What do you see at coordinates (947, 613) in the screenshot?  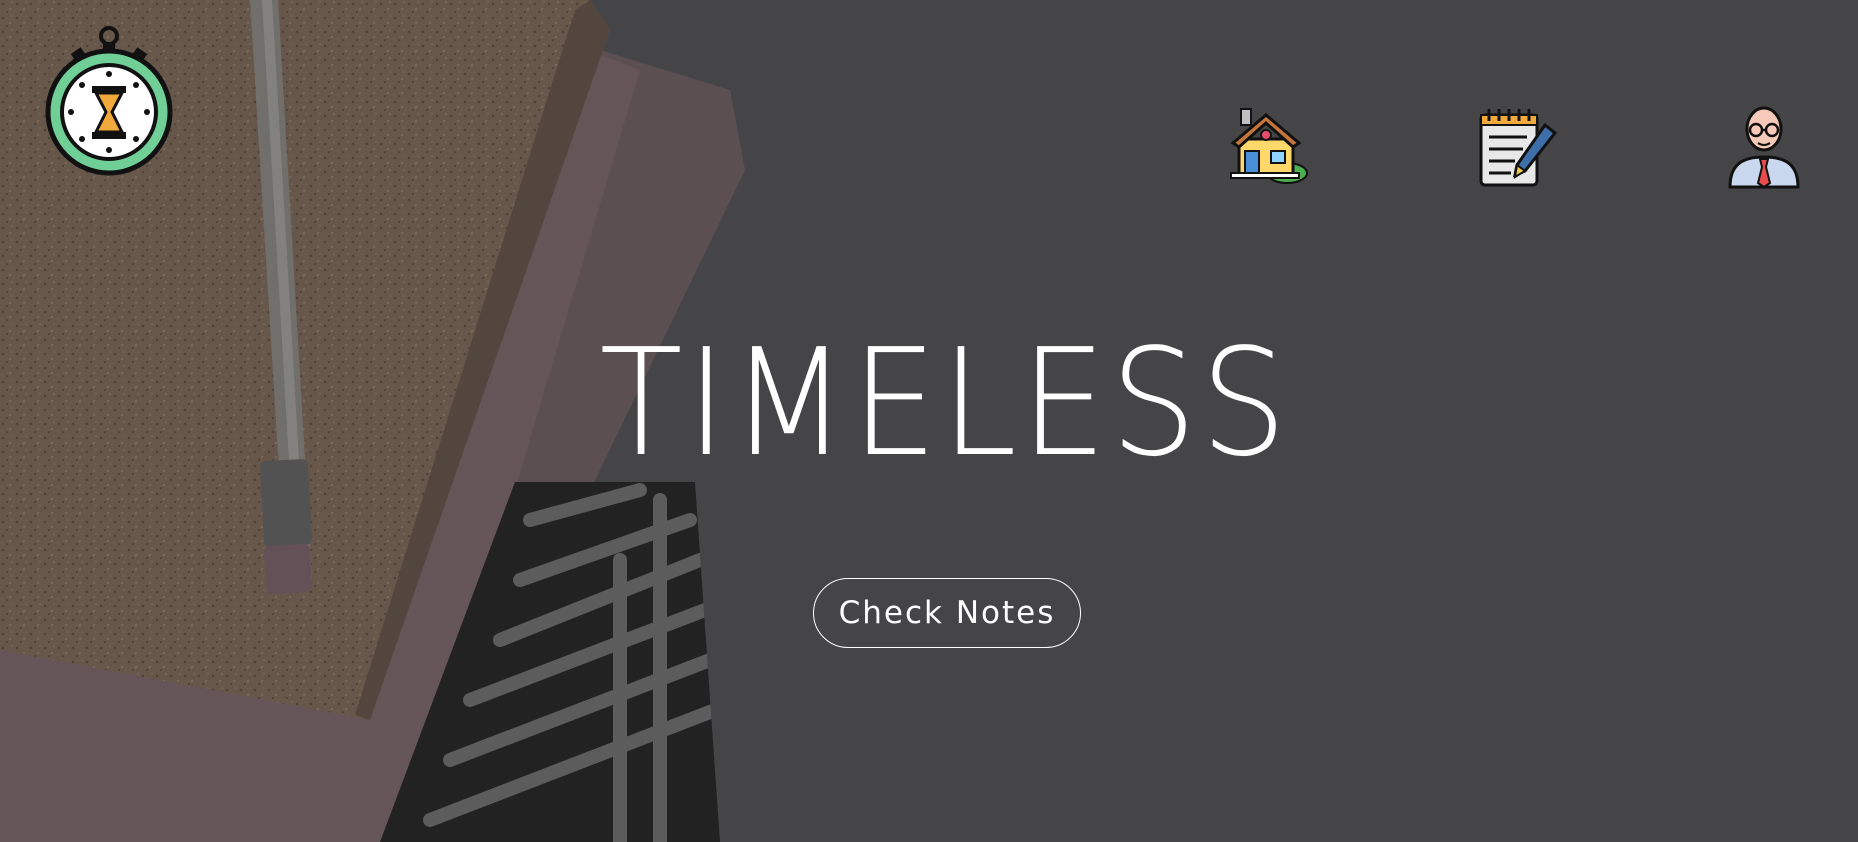 I see `check-notes-button: Check Notes` at bounding box center [947, 613].